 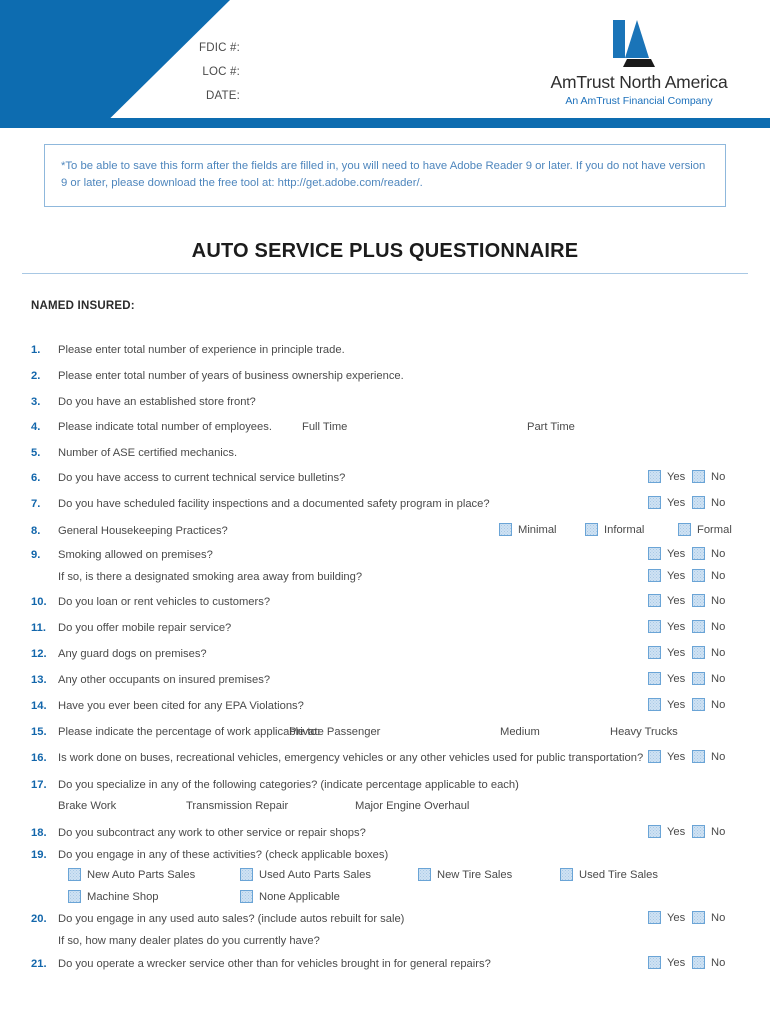 What do you see at coordinates (145, 628) in the screenshot?
I see `question-text: Do you offer mobile repair service?` at bounding box center [145, 628].